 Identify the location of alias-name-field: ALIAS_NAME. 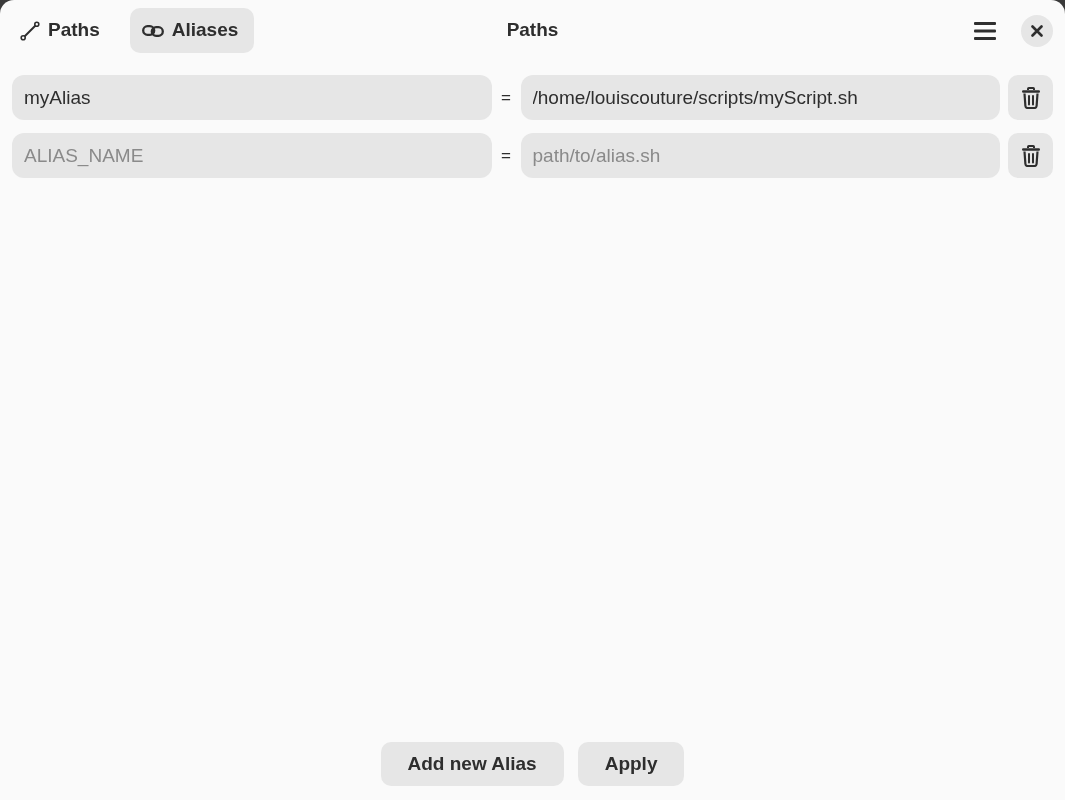
(252, 155).